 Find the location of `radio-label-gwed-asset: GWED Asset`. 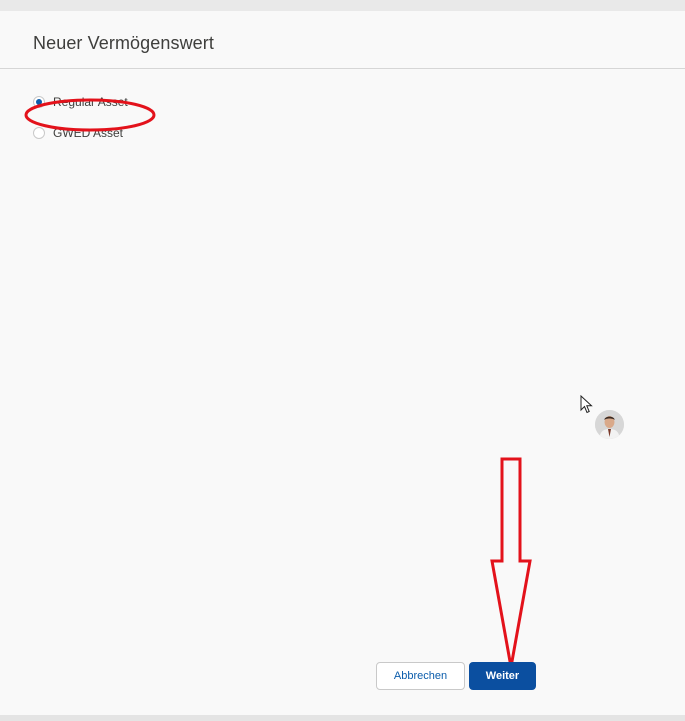

radio-label-gwed-asset: GWED Asset is located at coordinates (88, 133).